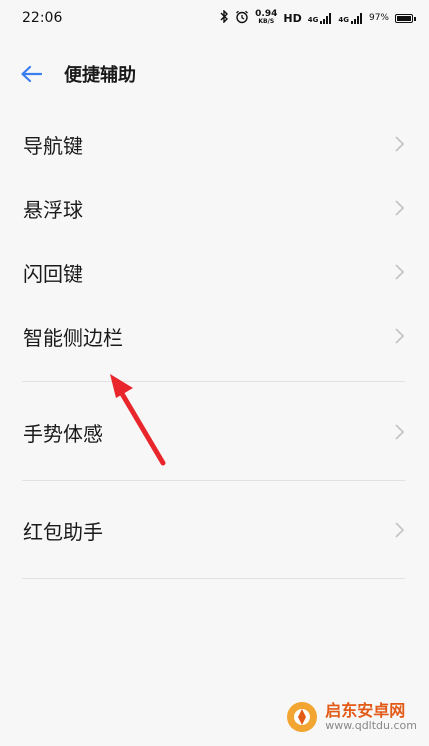  I want to click on list-item-label: 红包助手, so click(63, 531).